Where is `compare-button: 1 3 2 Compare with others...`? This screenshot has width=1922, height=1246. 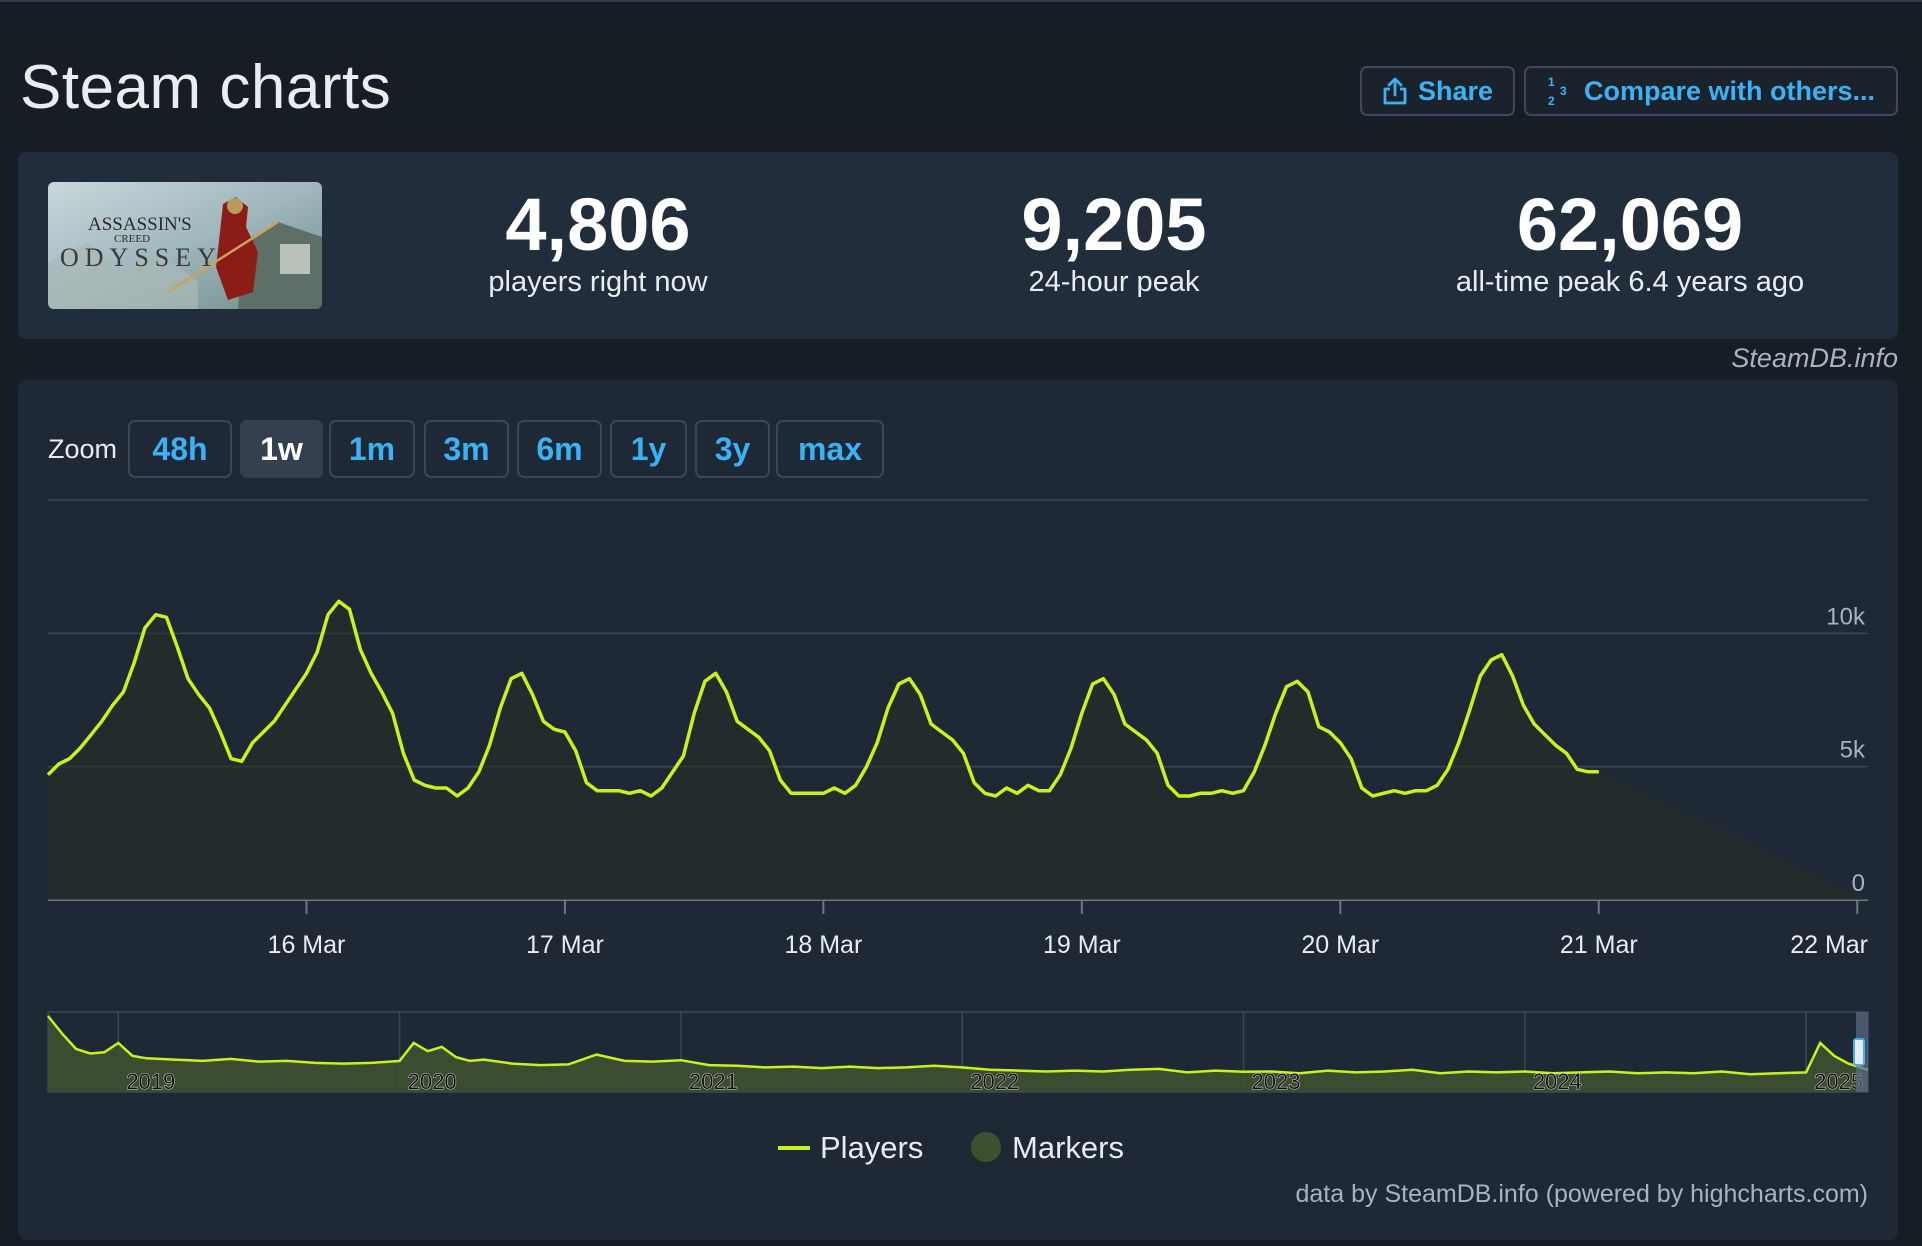 compare-button: 1 3 2 Compare with others... is located at coordinates (1711, 91).